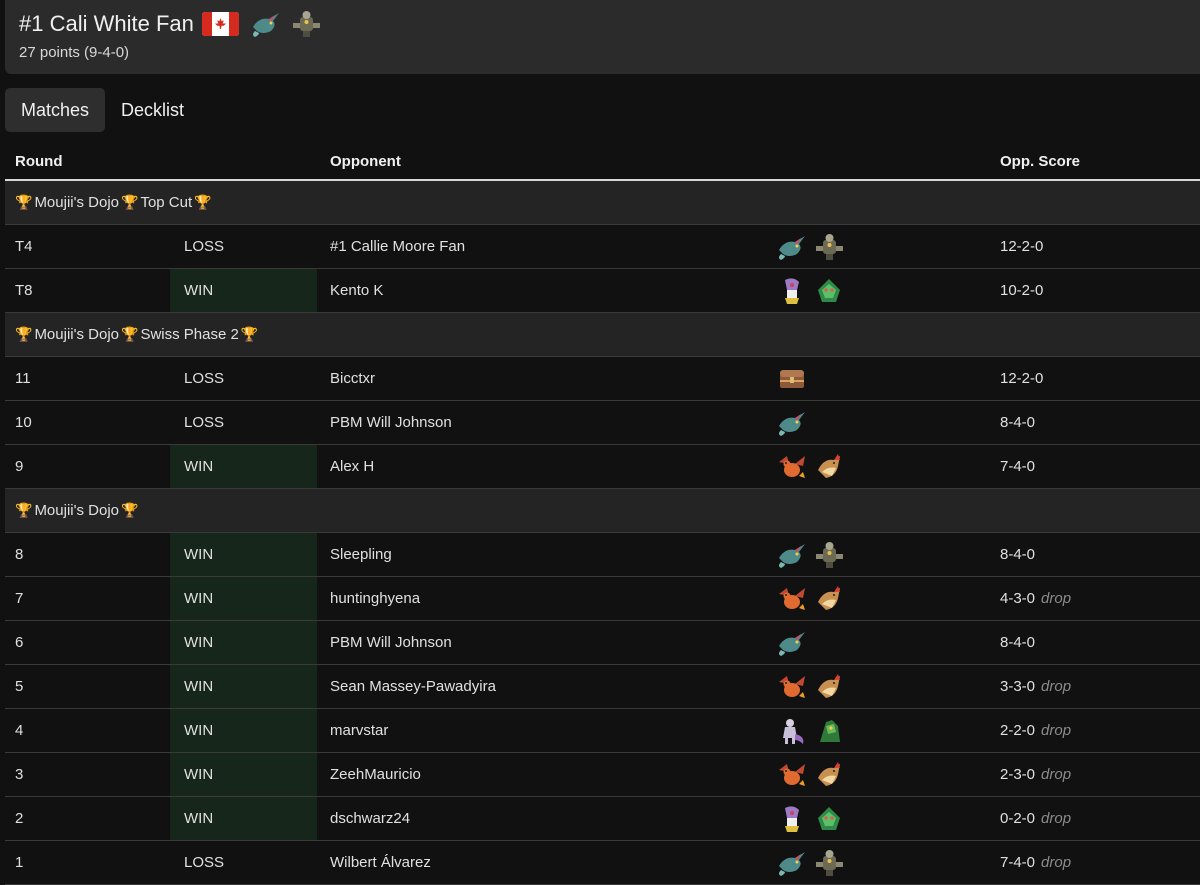 The height and width of the screenshot is (885, 1200). Describe the element at coordinates (1018, 730) in the screenshot. I see `opp-score: 2-2-0` at that location.